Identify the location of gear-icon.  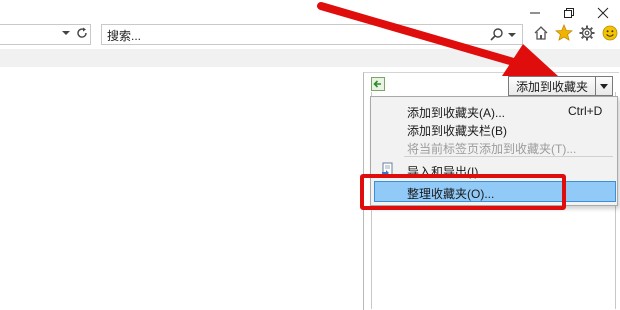
(587, 33).